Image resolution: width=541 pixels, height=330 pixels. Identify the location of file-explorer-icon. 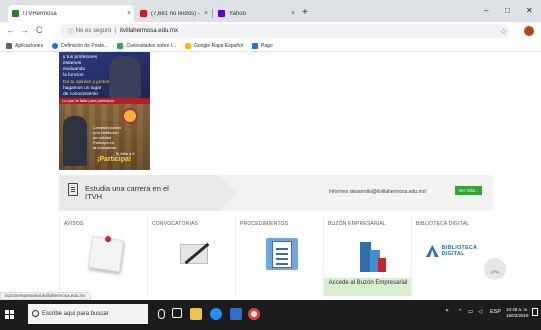
(196, 314).